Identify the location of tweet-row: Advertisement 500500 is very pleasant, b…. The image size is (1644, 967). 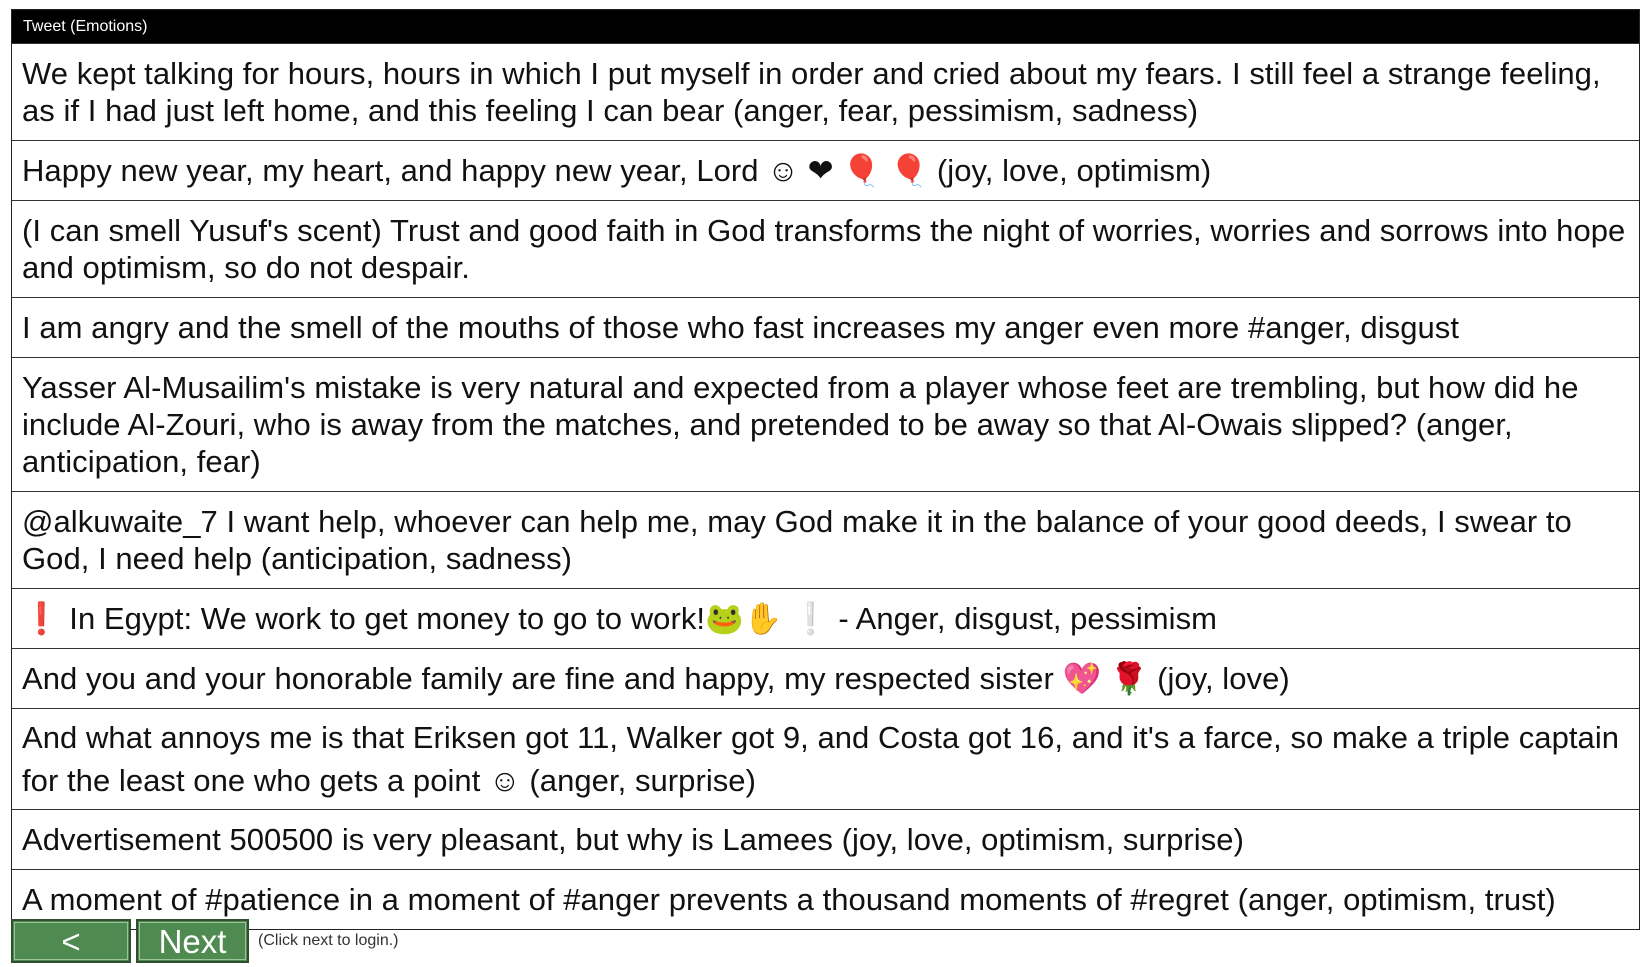
(825, 839).